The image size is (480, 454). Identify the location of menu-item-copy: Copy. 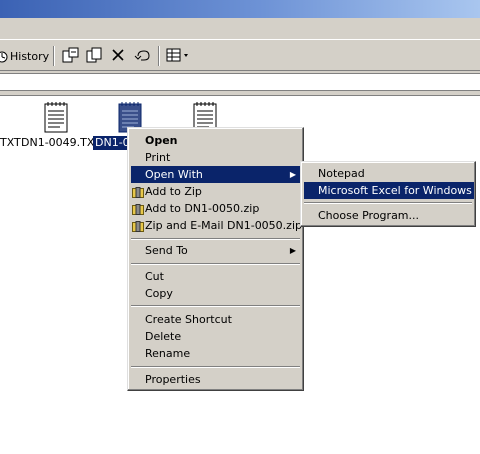
(216, 293).